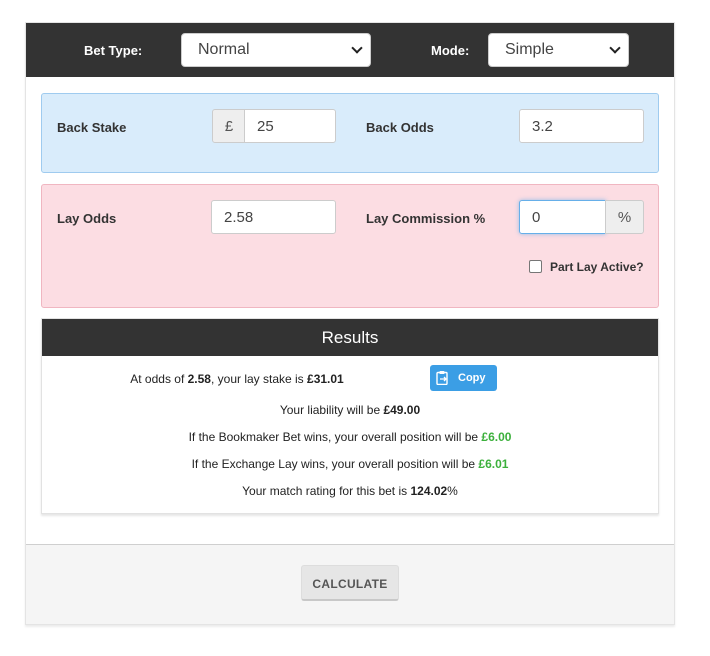  I want to click on percent-addon: %, so click(624, 217).